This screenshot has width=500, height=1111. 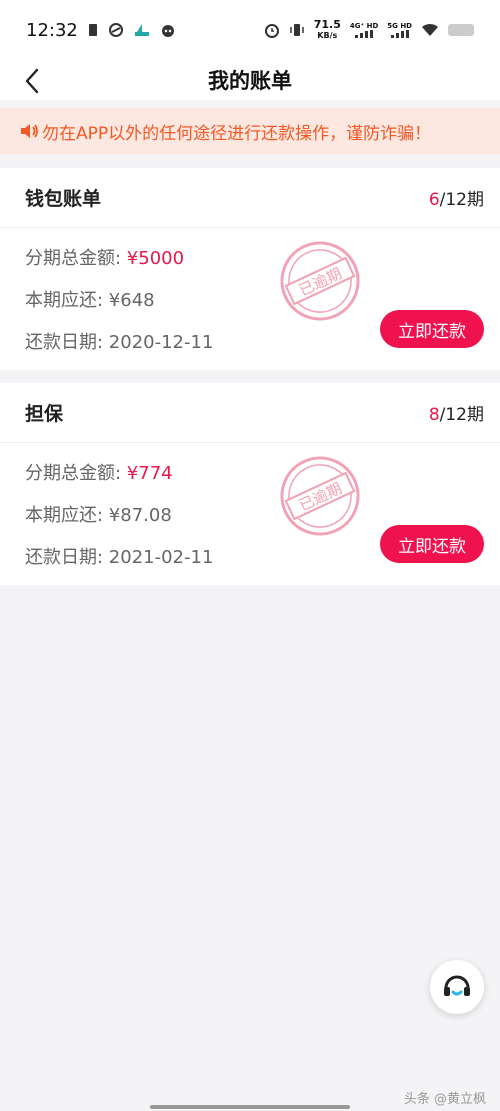 I want to click on installment-period: 8/12期, so click(x=456, y=412).